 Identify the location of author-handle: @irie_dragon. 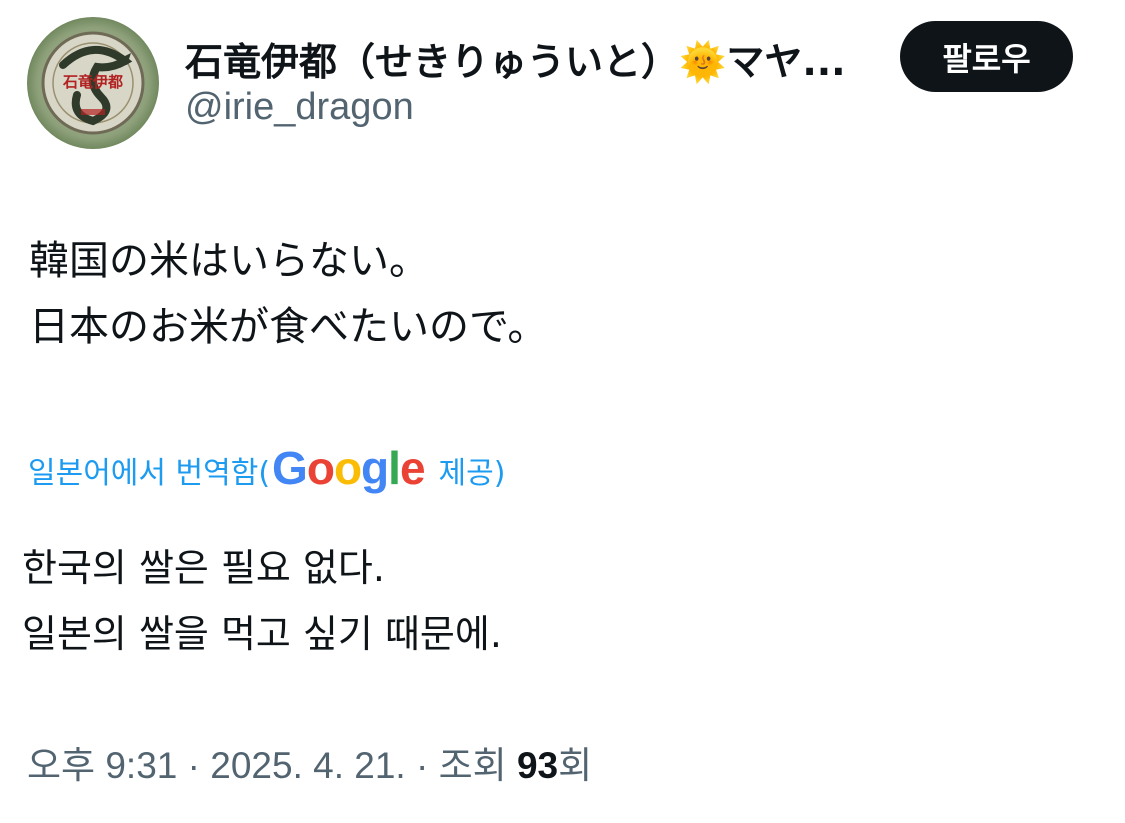
(299, 107).